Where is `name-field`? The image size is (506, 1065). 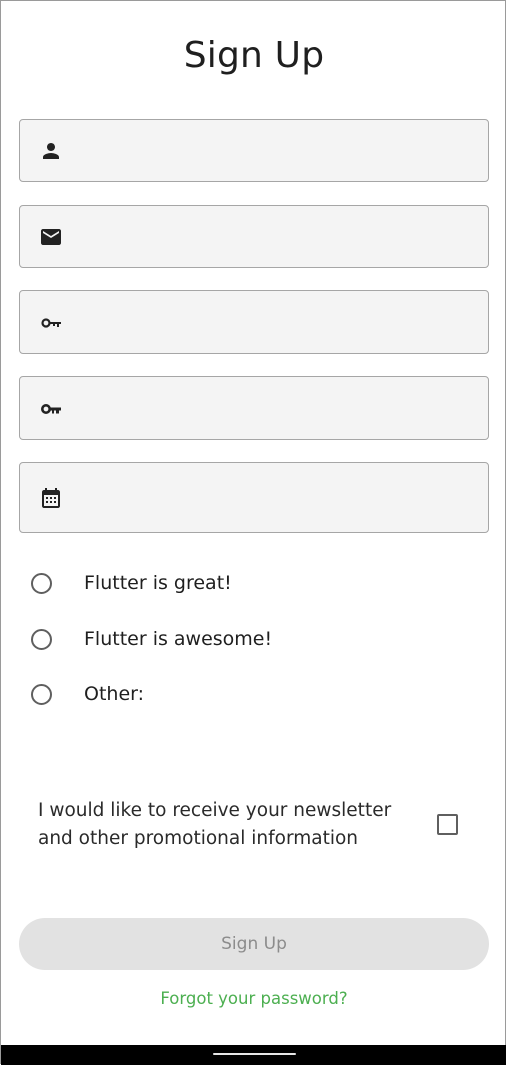 name-field is located at coordinates (254, 150).